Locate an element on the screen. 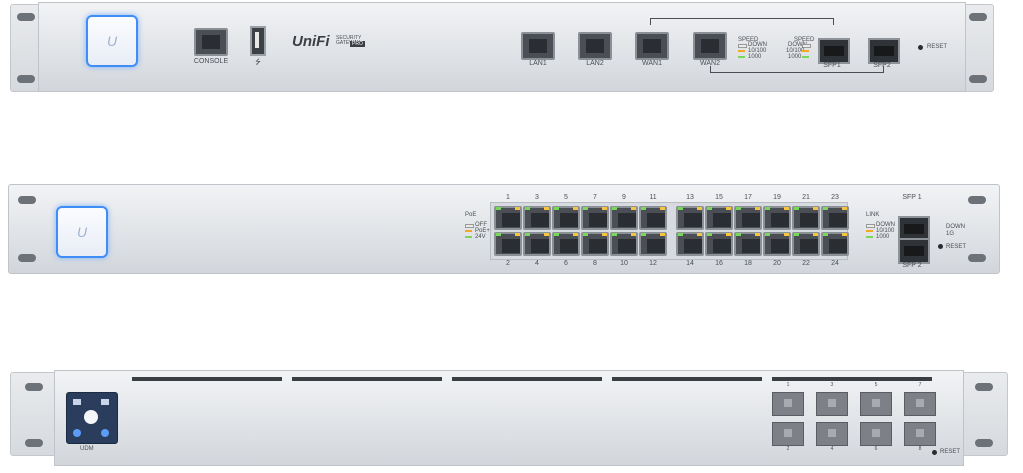  status-display is located at coordinates (92, 418).